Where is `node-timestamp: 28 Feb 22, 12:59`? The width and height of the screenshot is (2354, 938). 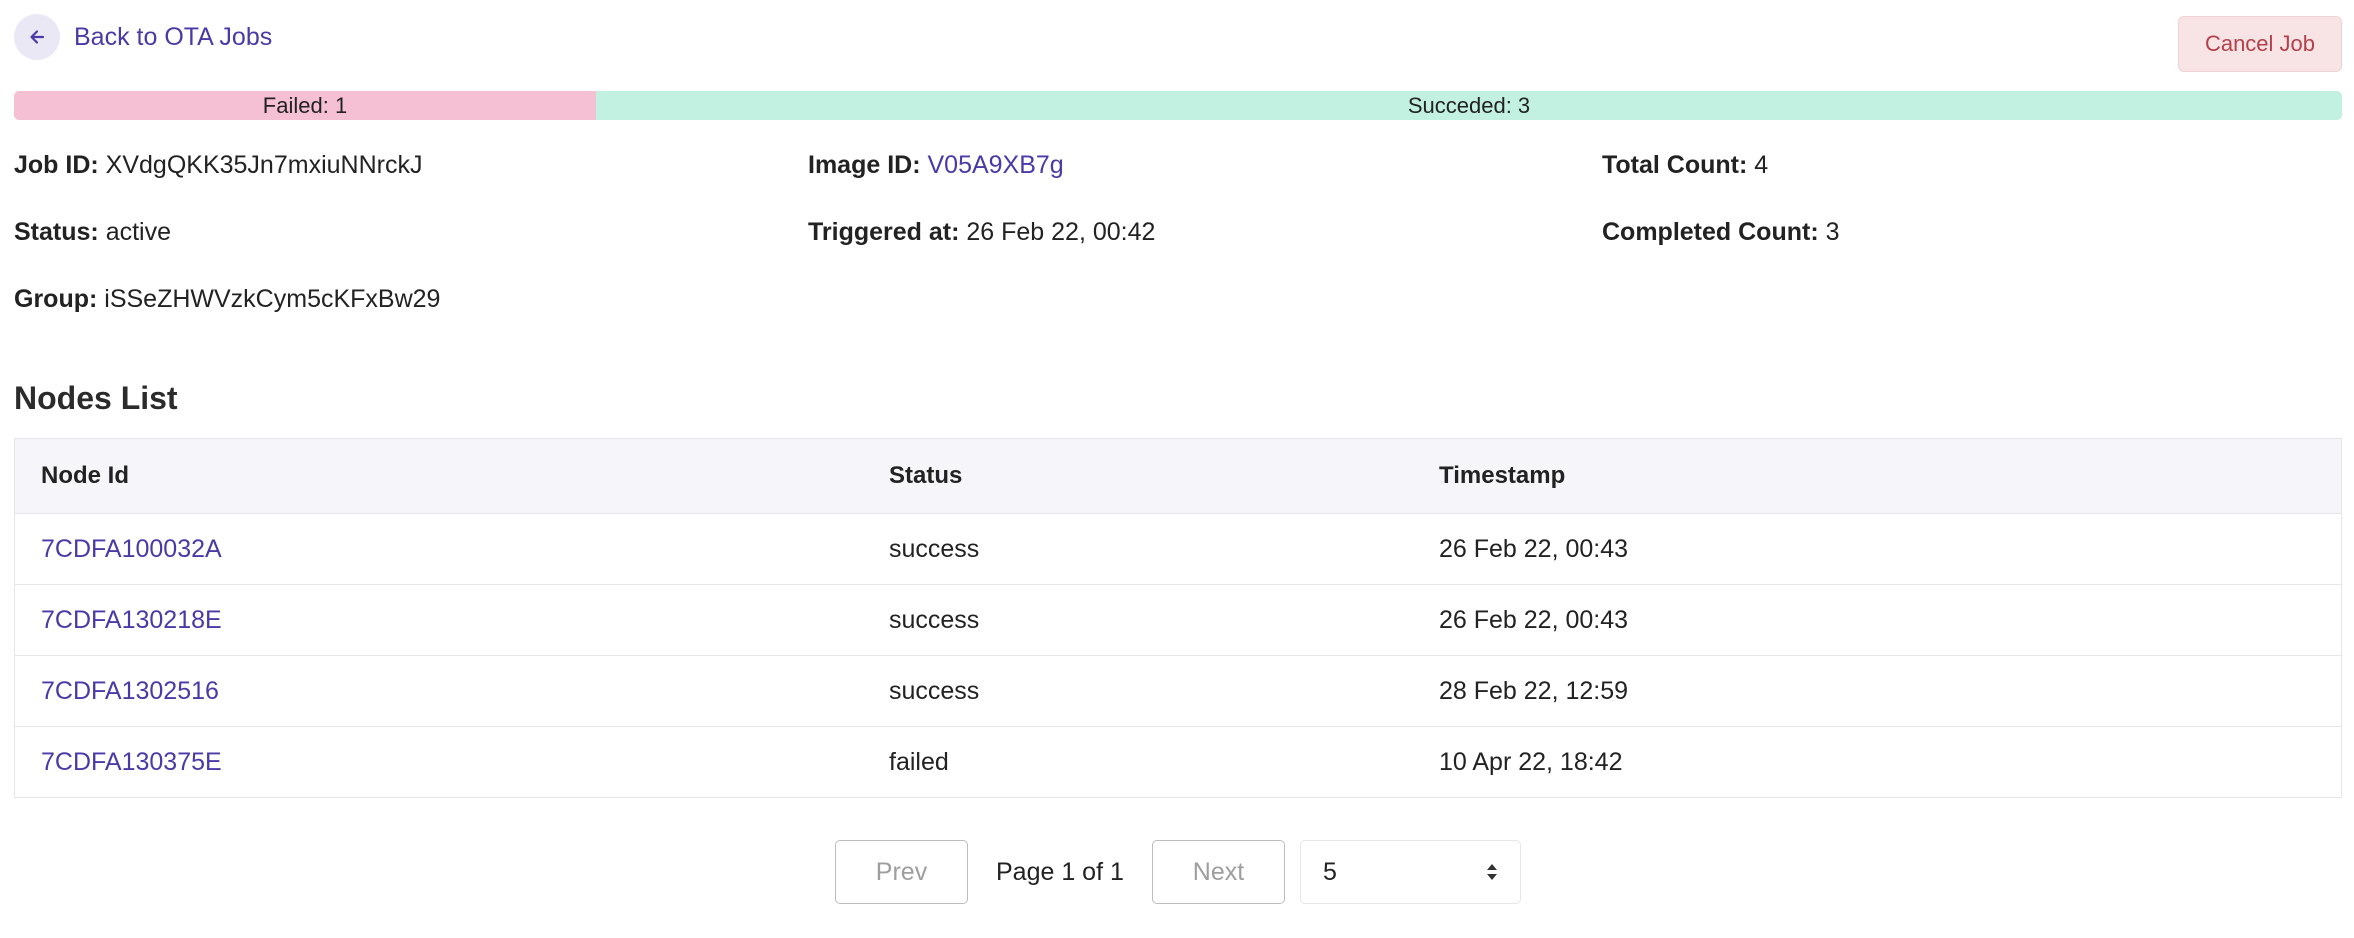 node-timestamp: 28 Feb 22, 12:59 is located at coordinates (1534, 690).